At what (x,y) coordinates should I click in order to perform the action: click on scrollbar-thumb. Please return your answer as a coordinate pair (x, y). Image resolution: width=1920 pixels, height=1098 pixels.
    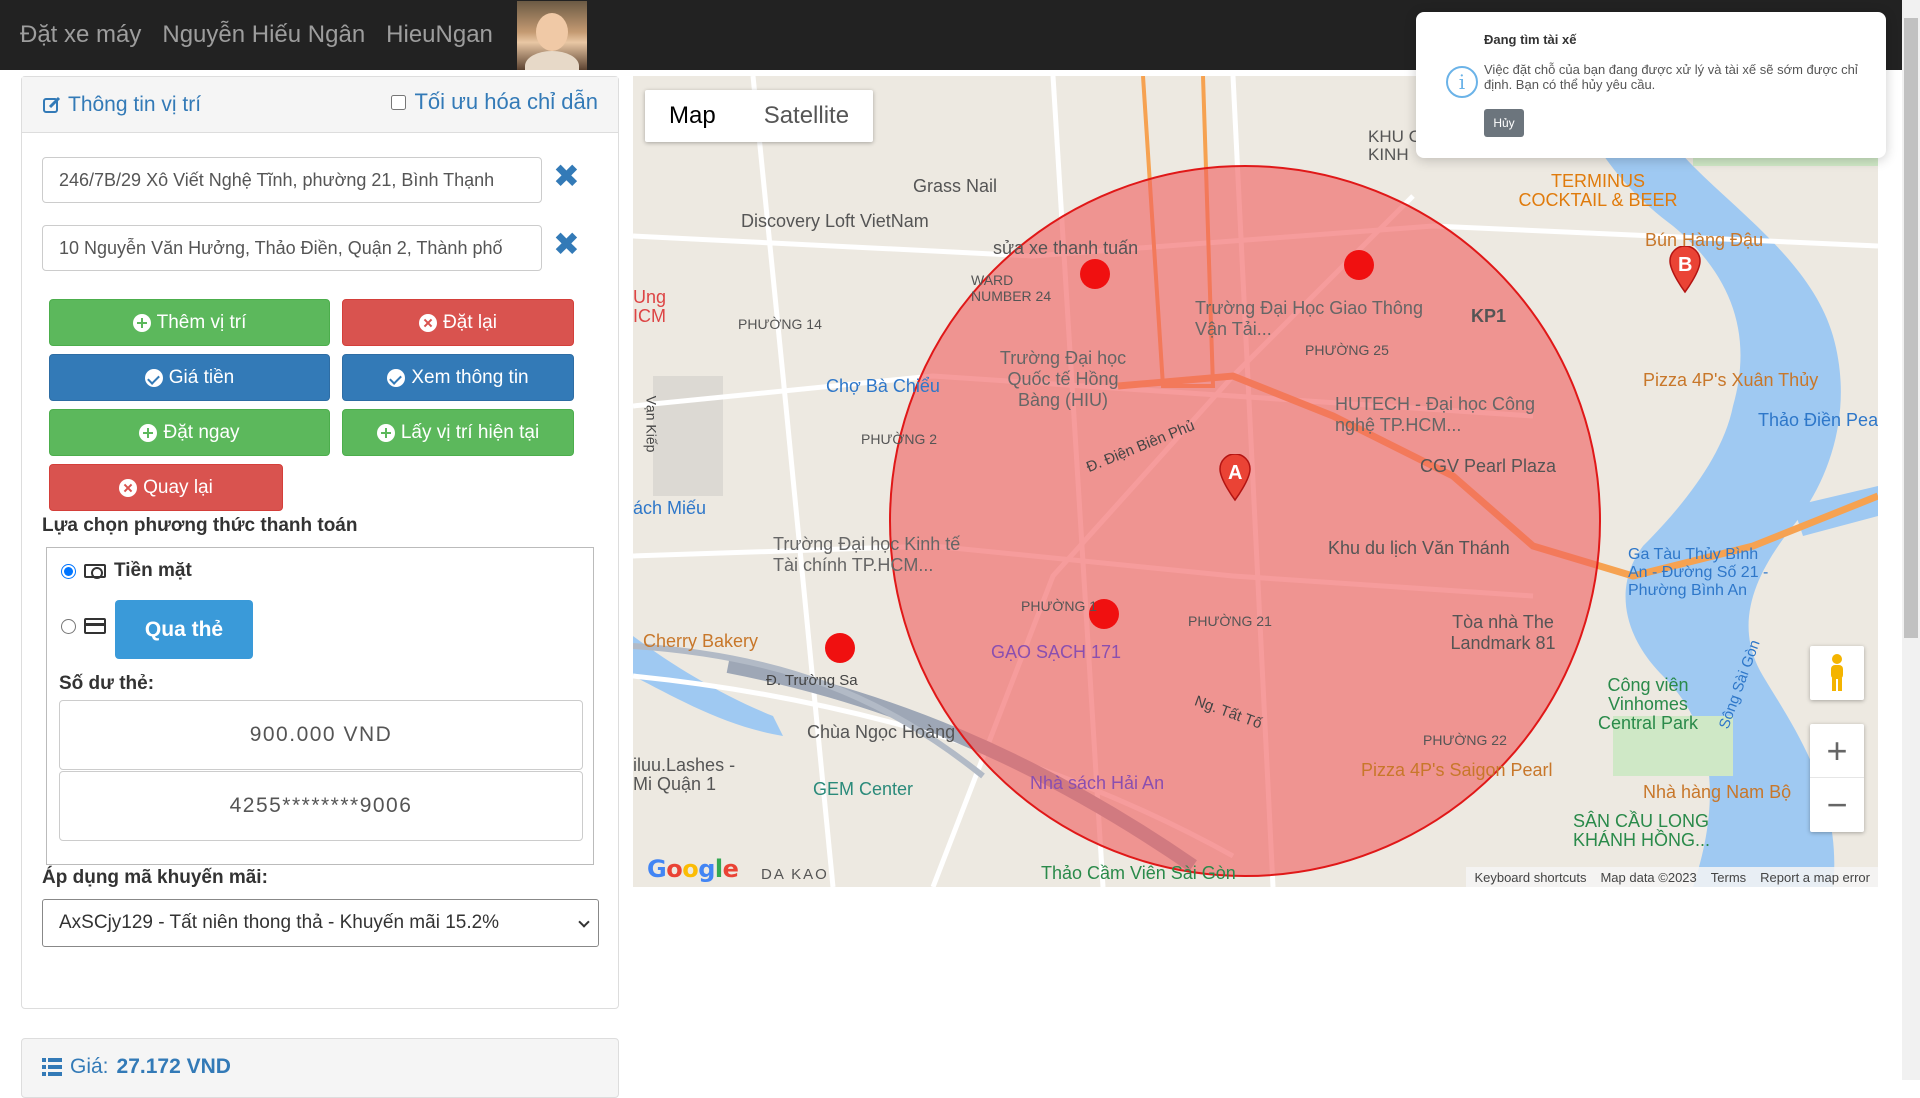
    Looking at the image, I should click on (1911, 328).